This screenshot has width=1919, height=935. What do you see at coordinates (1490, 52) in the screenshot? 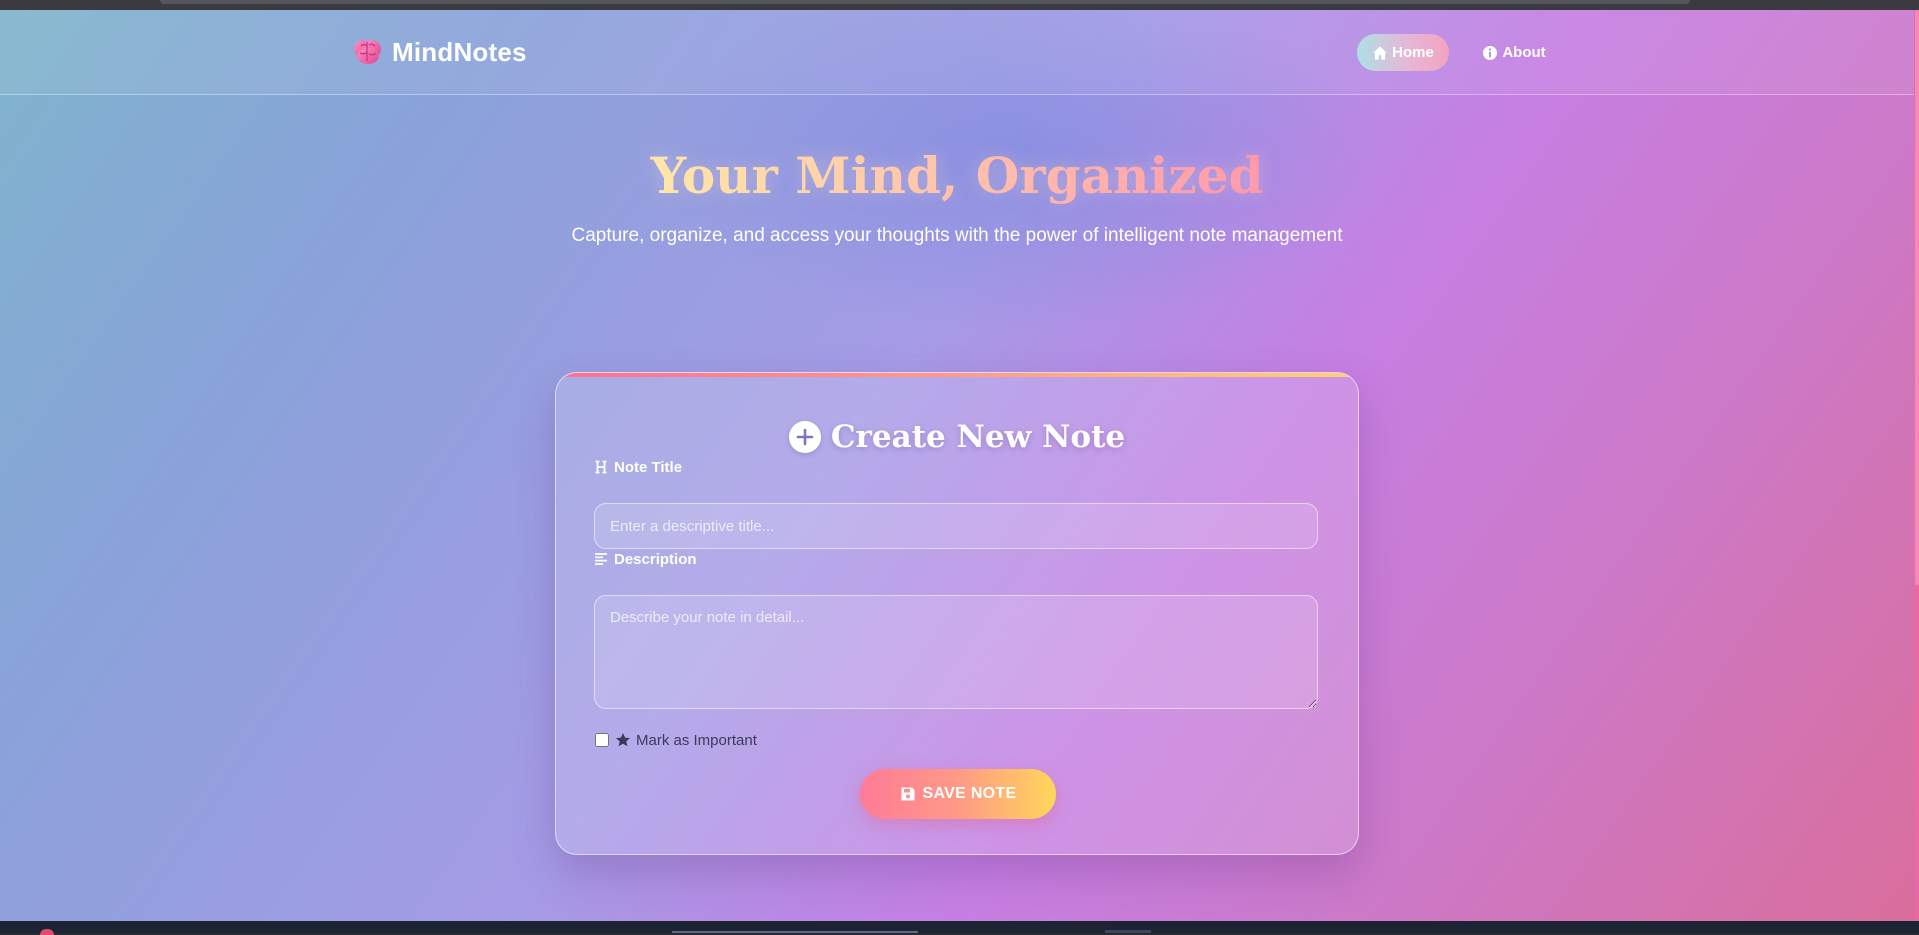
I see `info-icon` at bounding box center [1490, 52].